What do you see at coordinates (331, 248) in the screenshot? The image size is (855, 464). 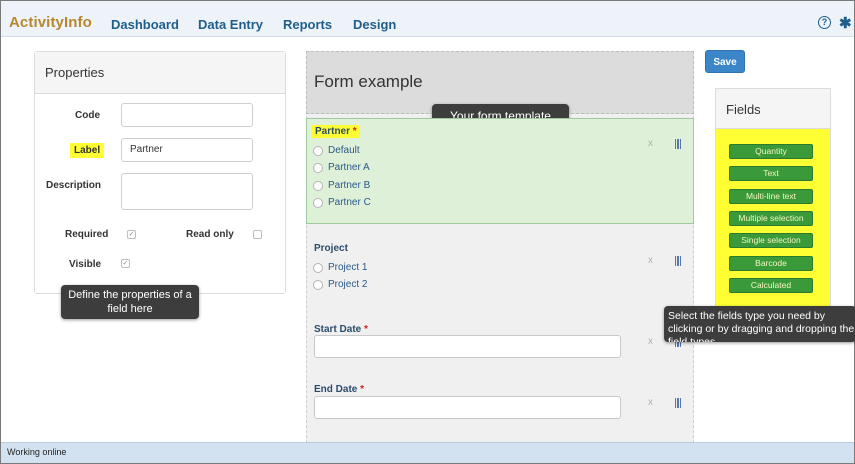 I see `project-field-label: Project` at bounding box center [331, 248].